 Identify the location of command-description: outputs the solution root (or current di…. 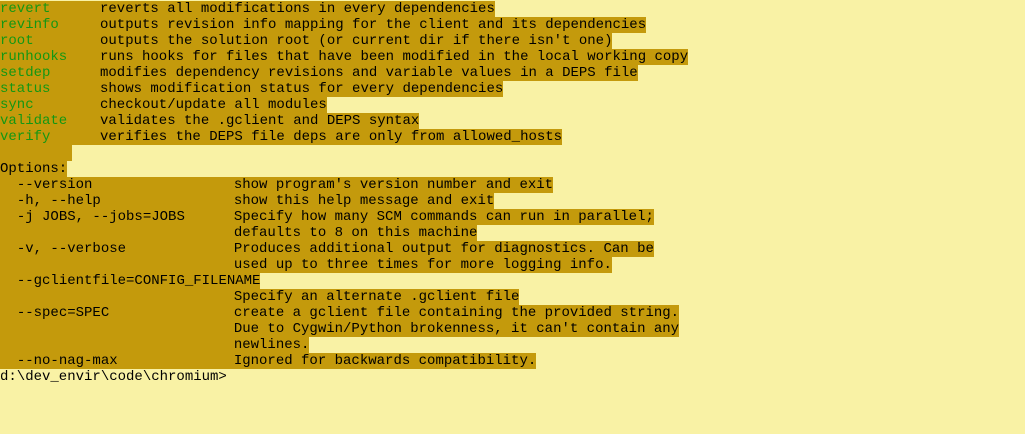
(356, 41).